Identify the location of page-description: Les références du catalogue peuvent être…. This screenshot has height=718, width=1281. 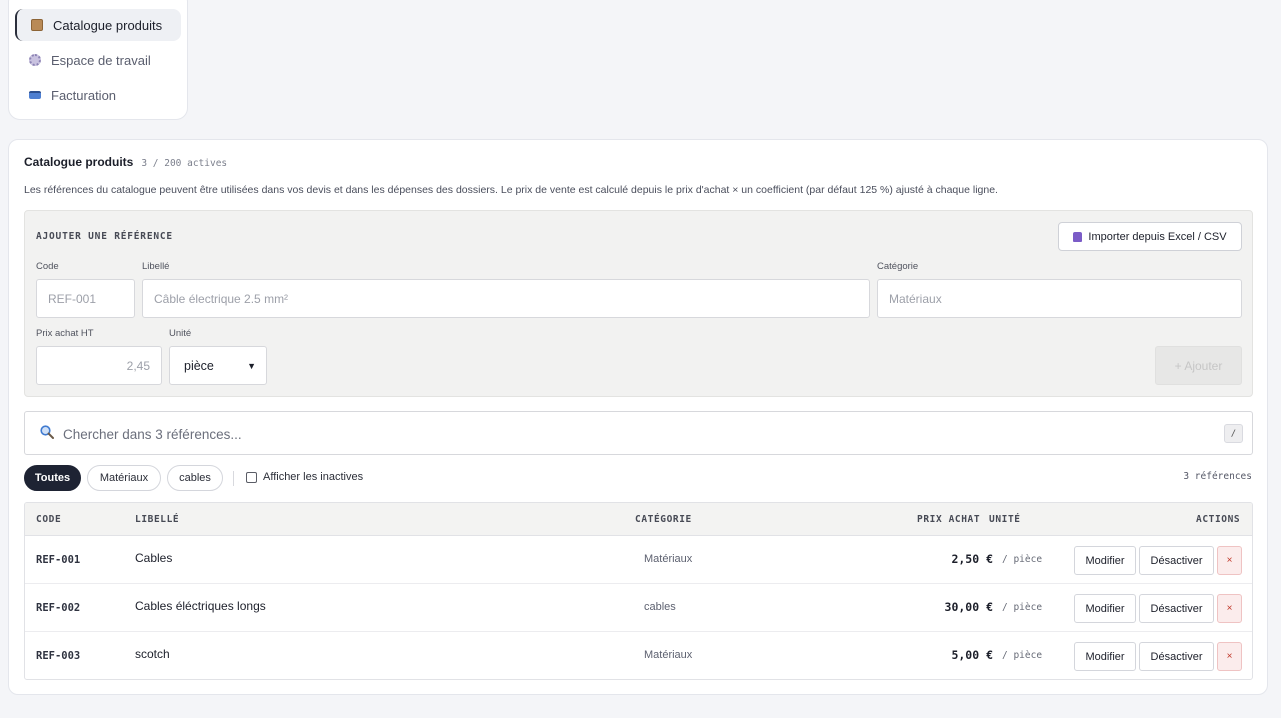
(511, 190).